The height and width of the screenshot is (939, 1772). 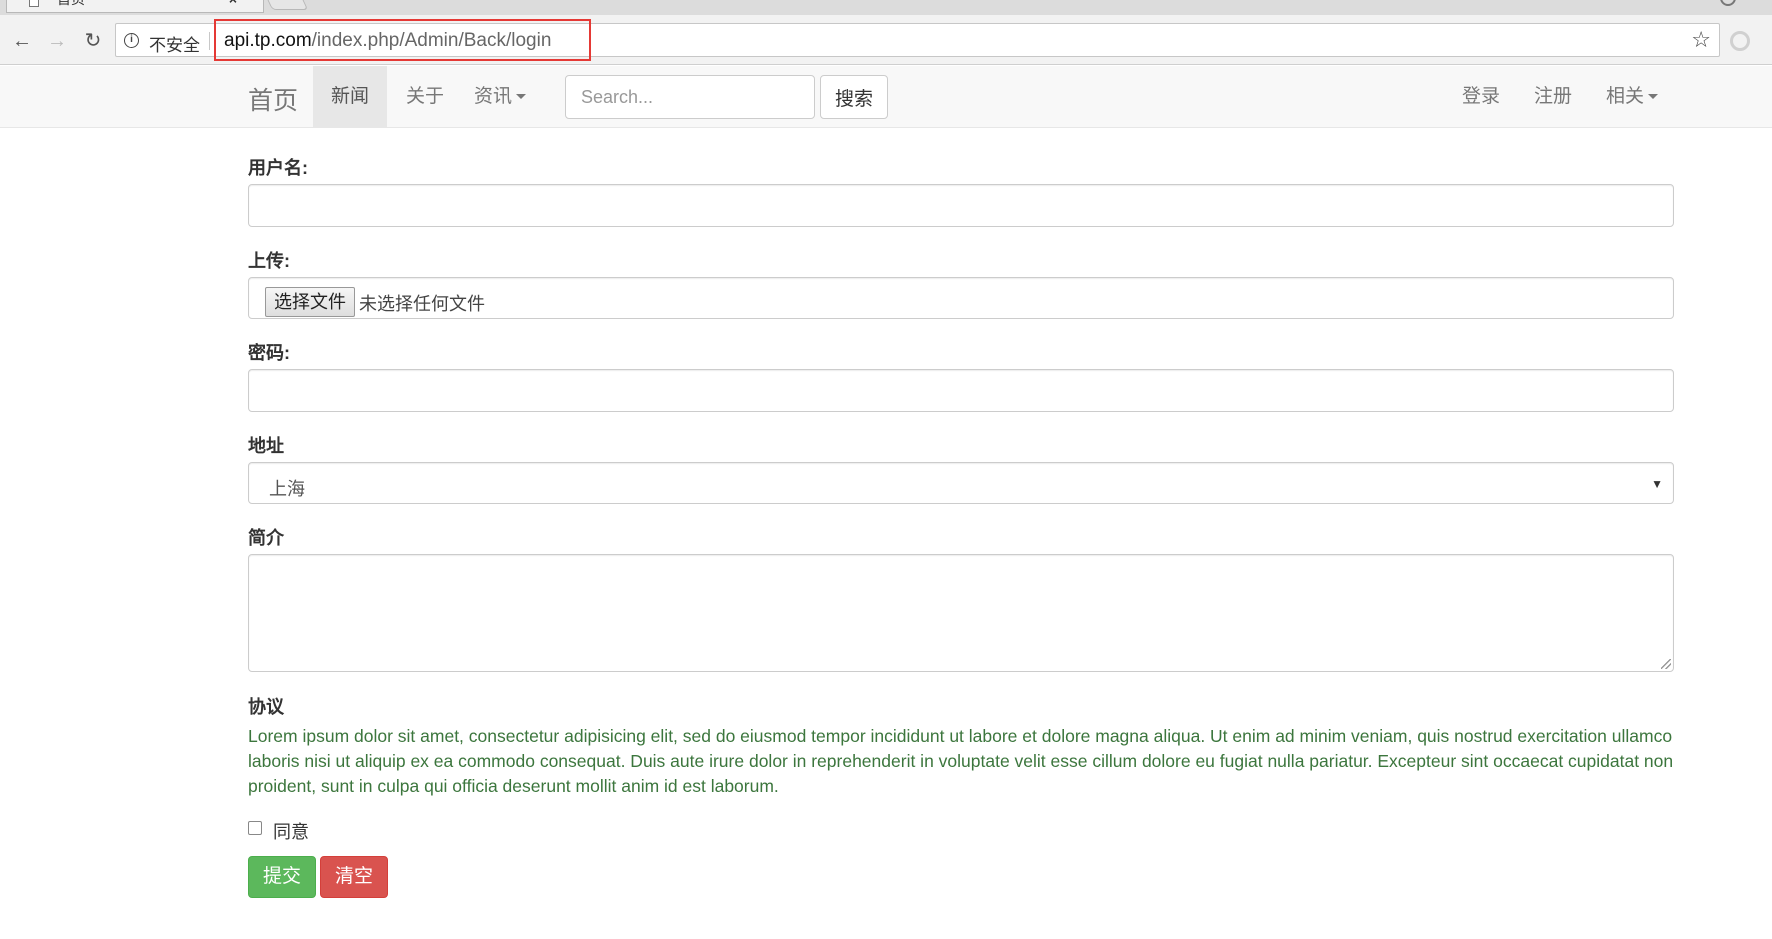 I want to click on tab-strip: 首页 ×, so click(x=886, y=7).